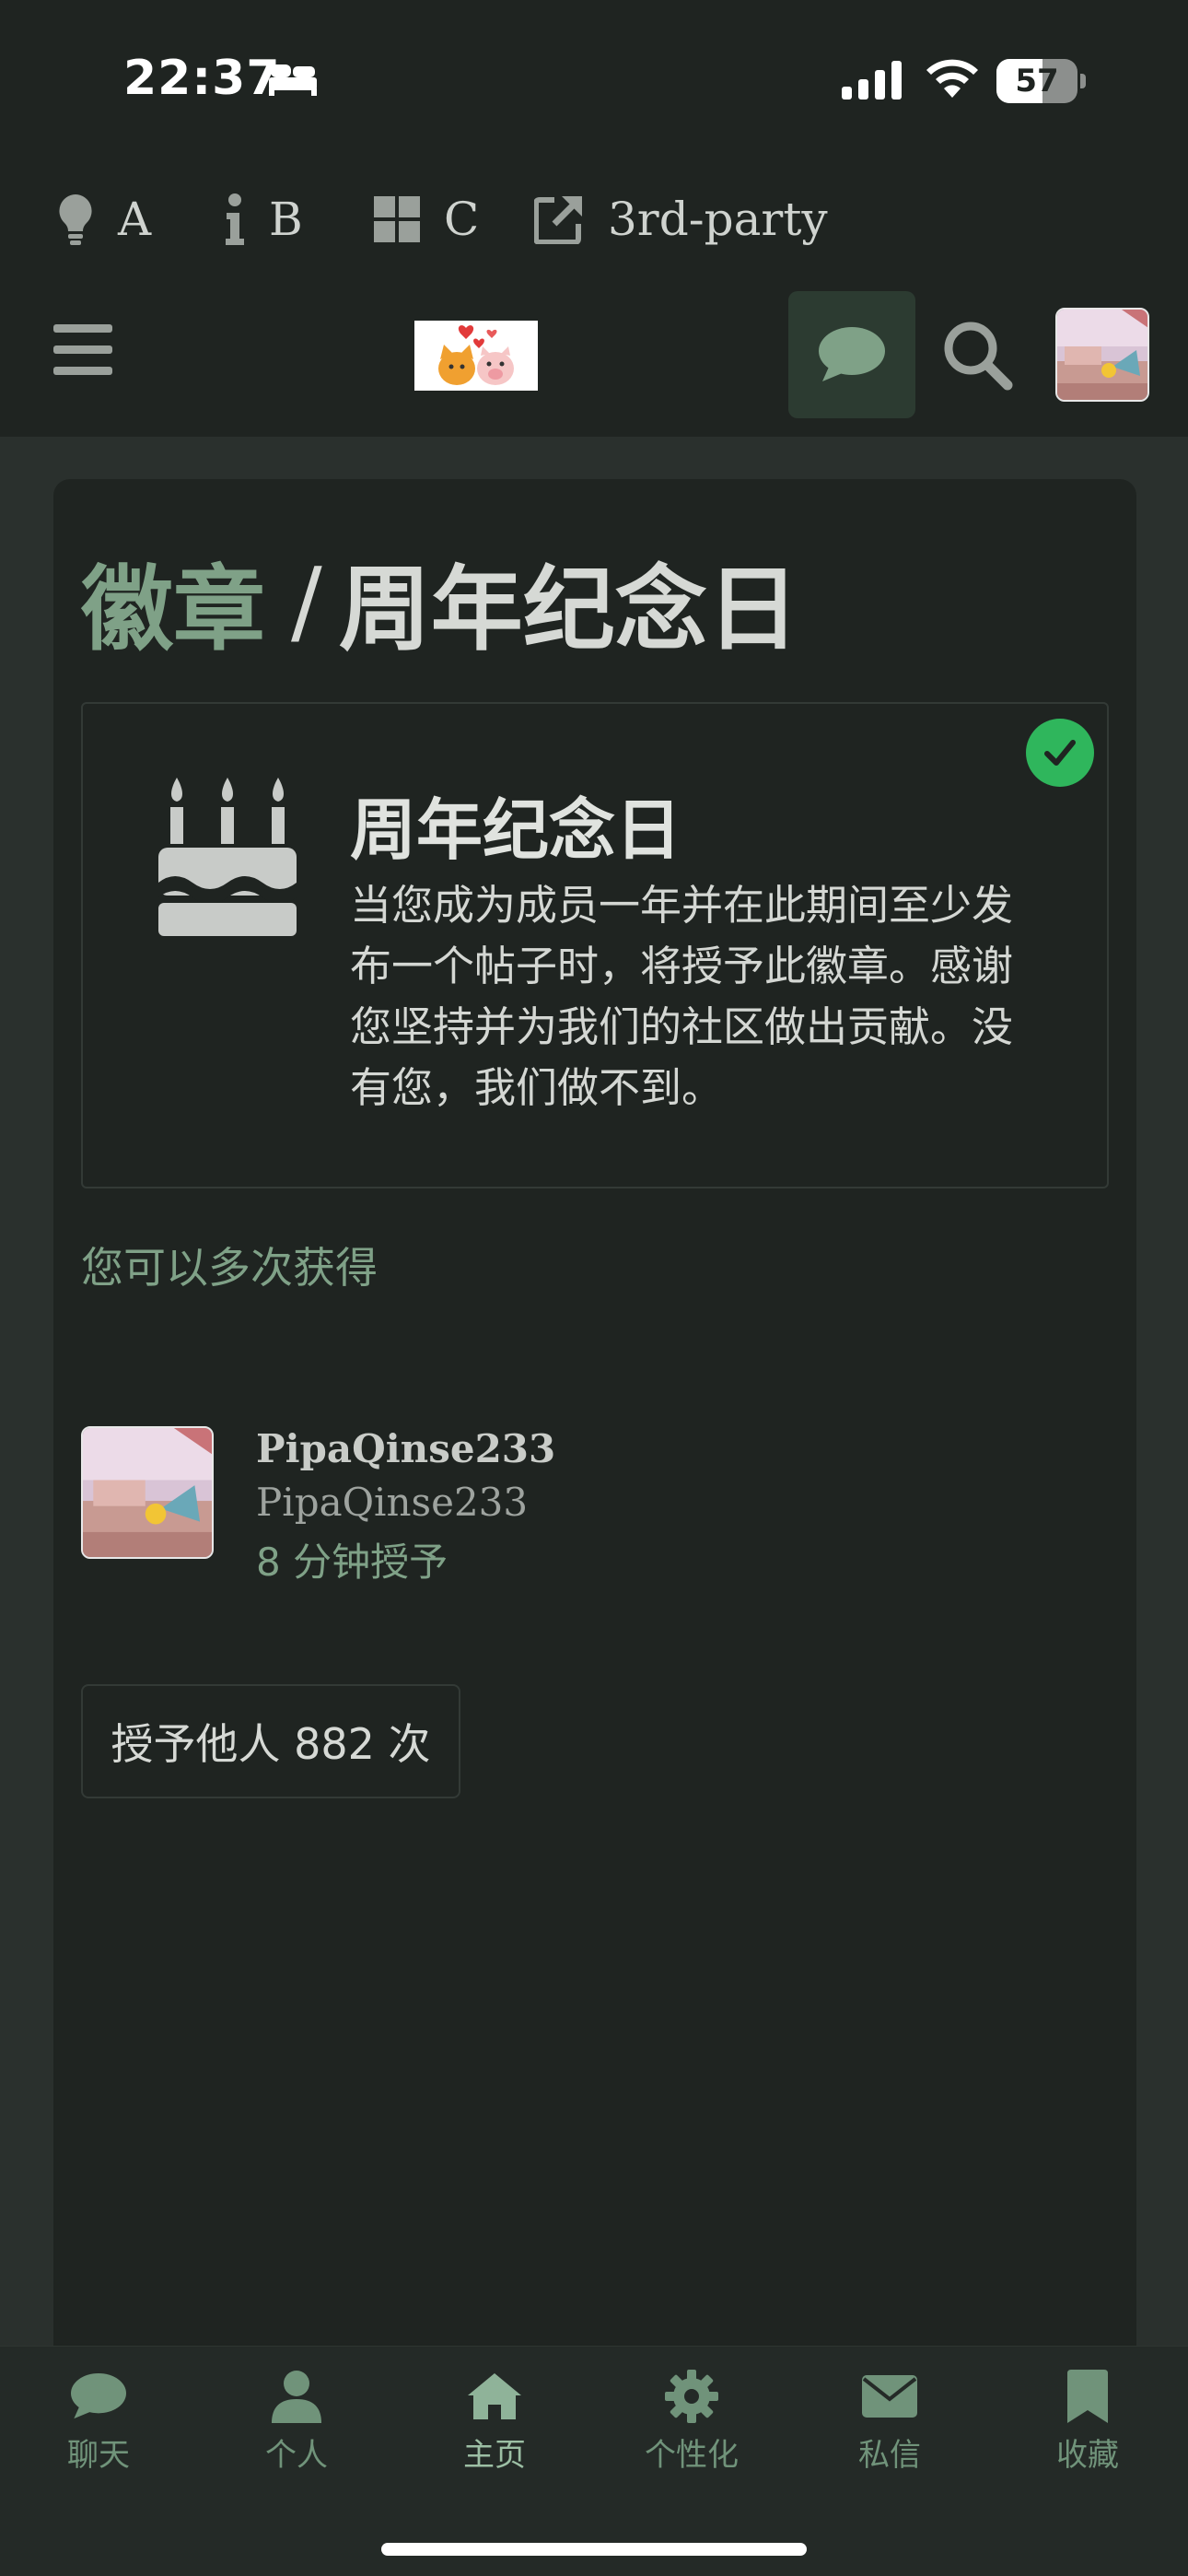  What do you see at coordinates (952, 80) in the screenshot?
I see `wifi-icon` at bounding box center [952, 80].